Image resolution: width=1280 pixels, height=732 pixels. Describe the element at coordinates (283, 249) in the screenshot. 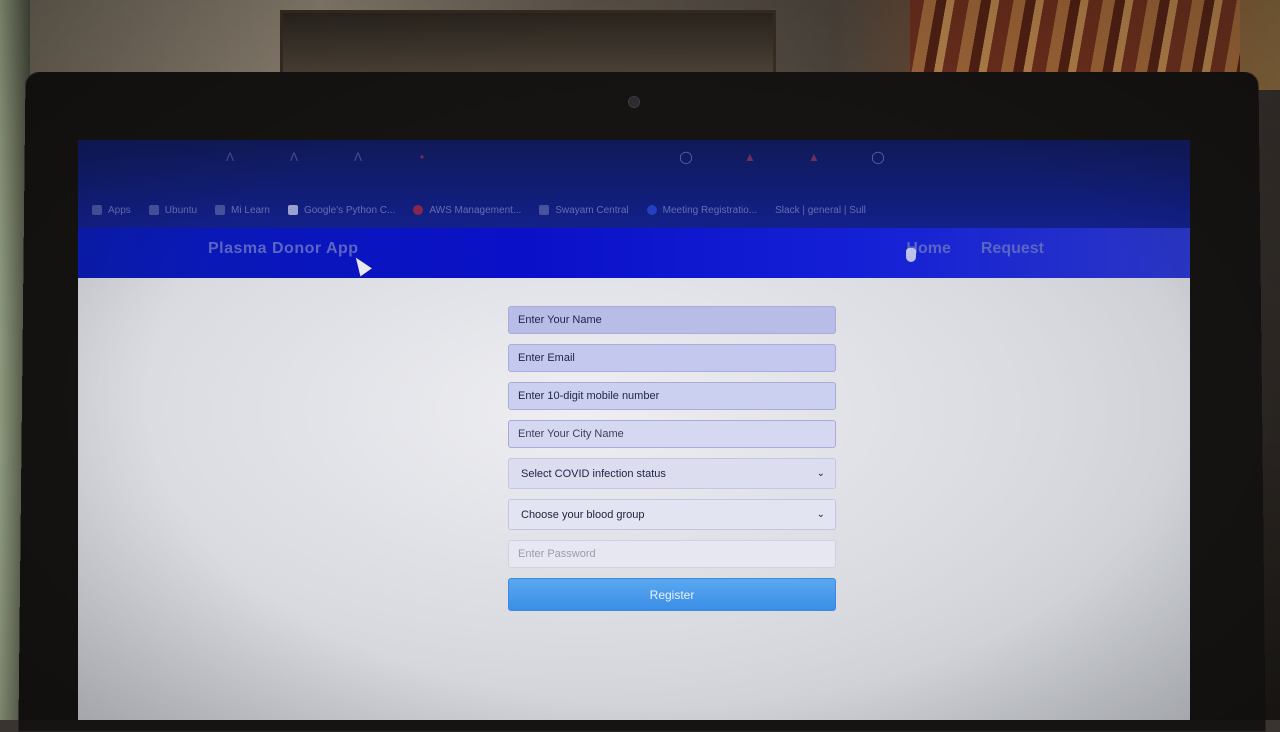

I see `brand-title: Plasma Donor App` at that location.